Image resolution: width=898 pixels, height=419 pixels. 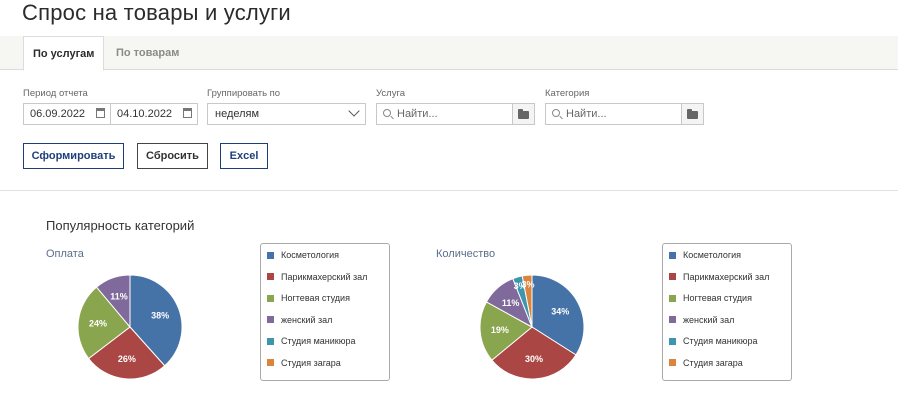 What do you see at coordinates (534, 359) in the screenshot?
I see `pie-data-label: 30%` at bounding box center [534, 359].